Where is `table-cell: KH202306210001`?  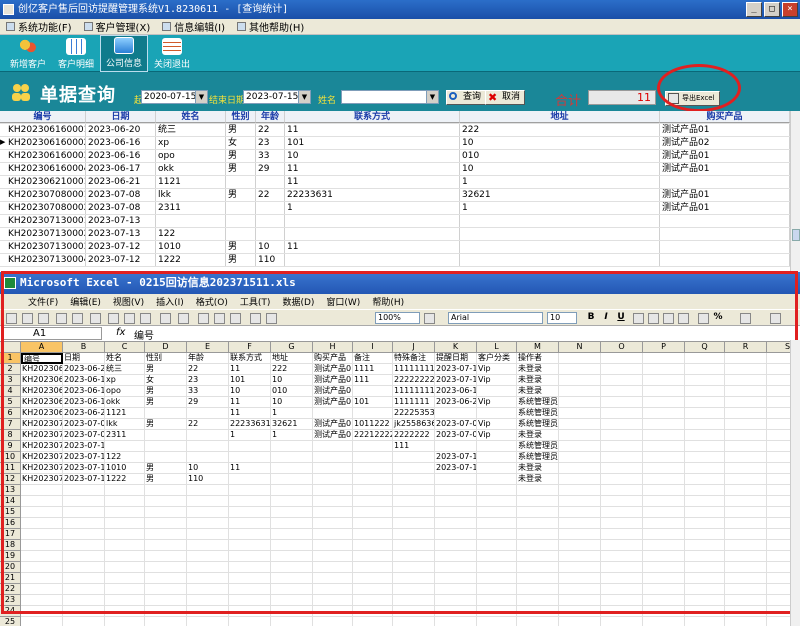
table-cell: KH202306210001 is located at coordinates (43, 182).